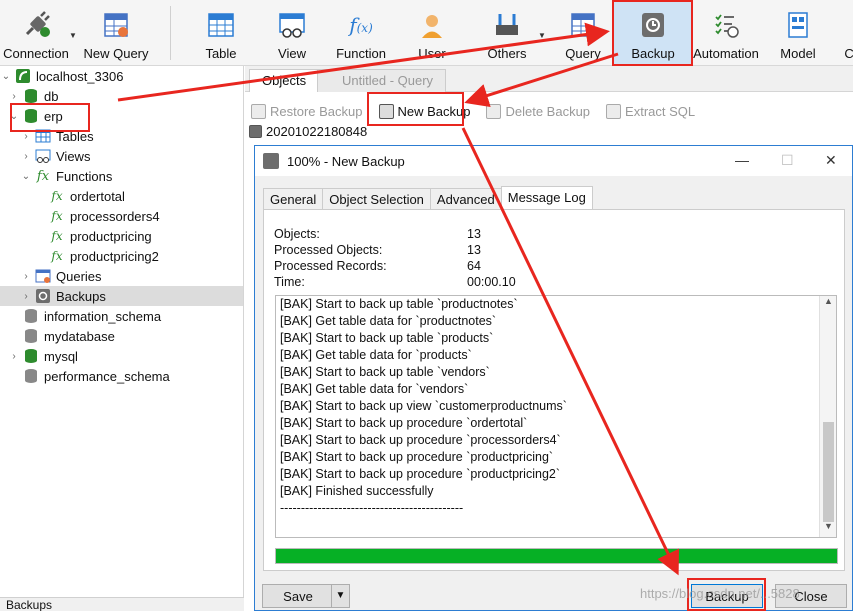  I want to click on db-name: db, so click(51, 96).